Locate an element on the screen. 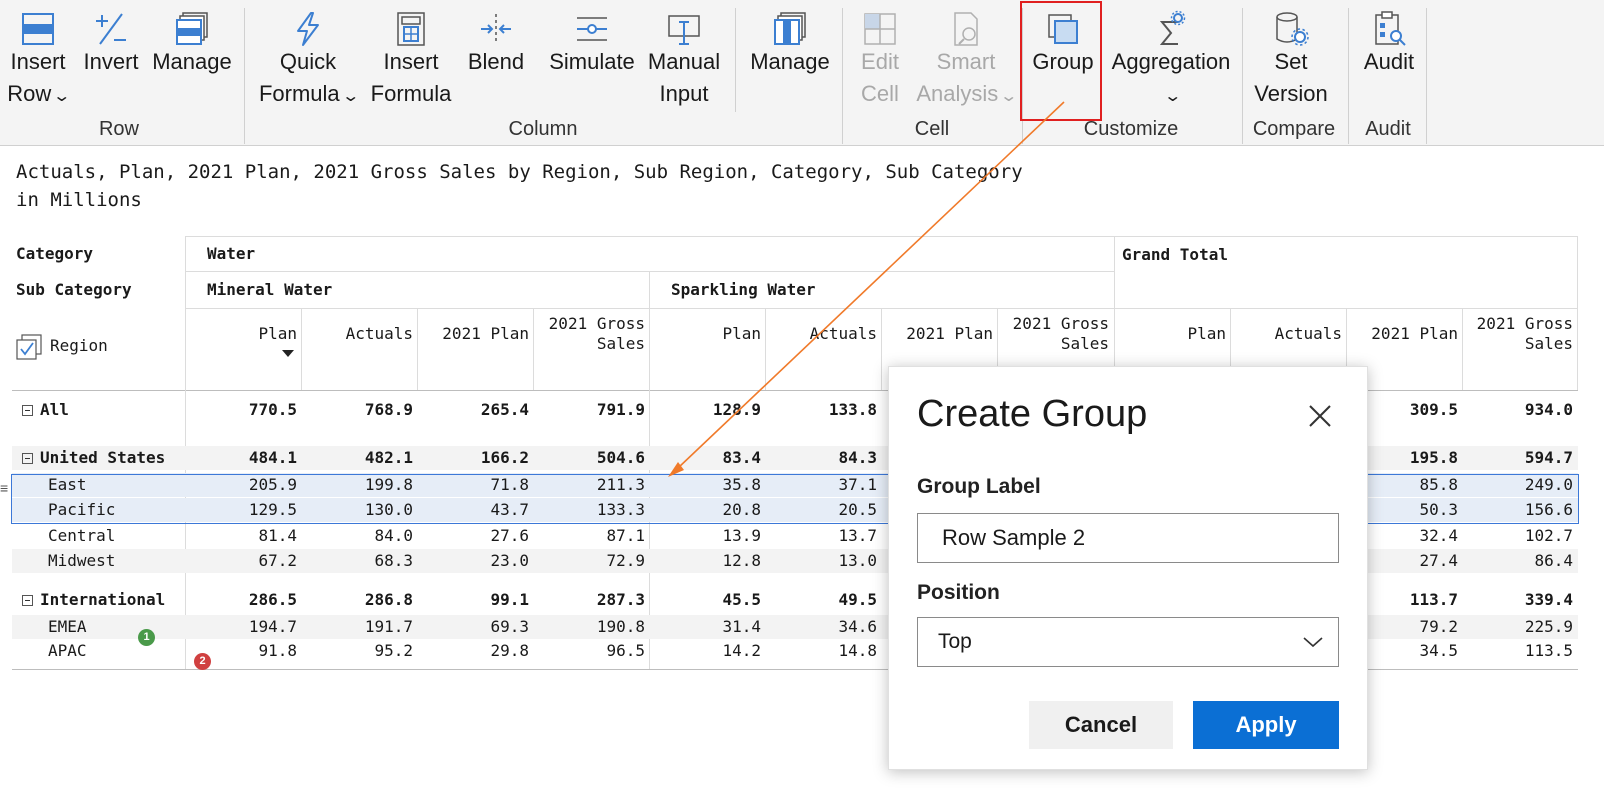  table-cell: 287.3 is located at coordinates (595, 600).